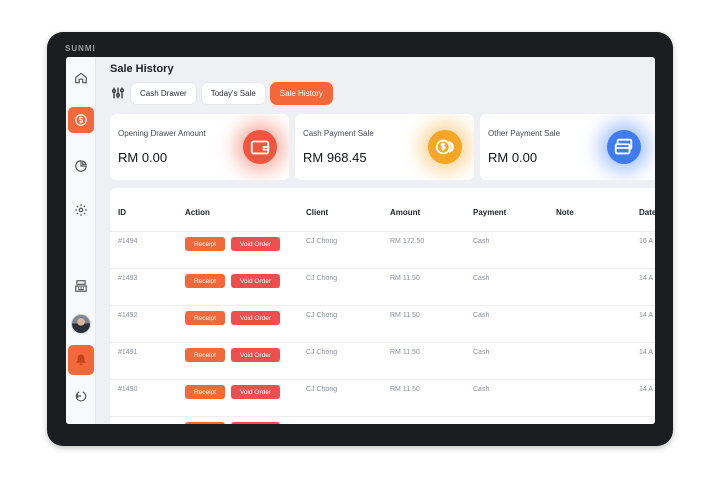 Image resolution: width=720 pixels, height=480 pixels. I want to click on filter-icon, so click(118, 93).